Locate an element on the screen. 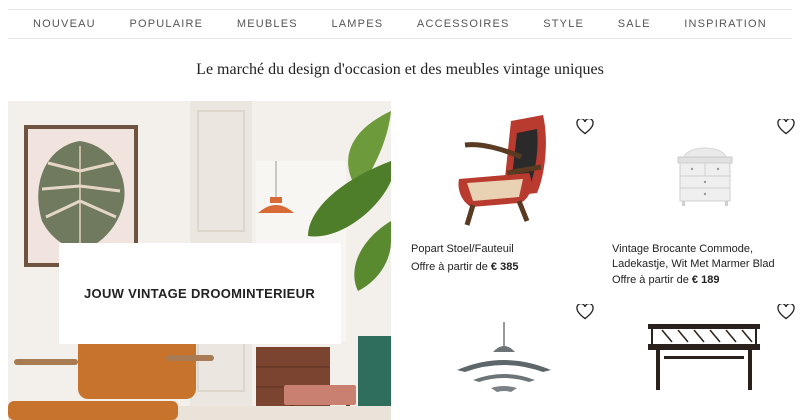 This screenshot has width=800, height=420. nav-item-nouveau: NOUVEAU is located at coordinates (64, 24).